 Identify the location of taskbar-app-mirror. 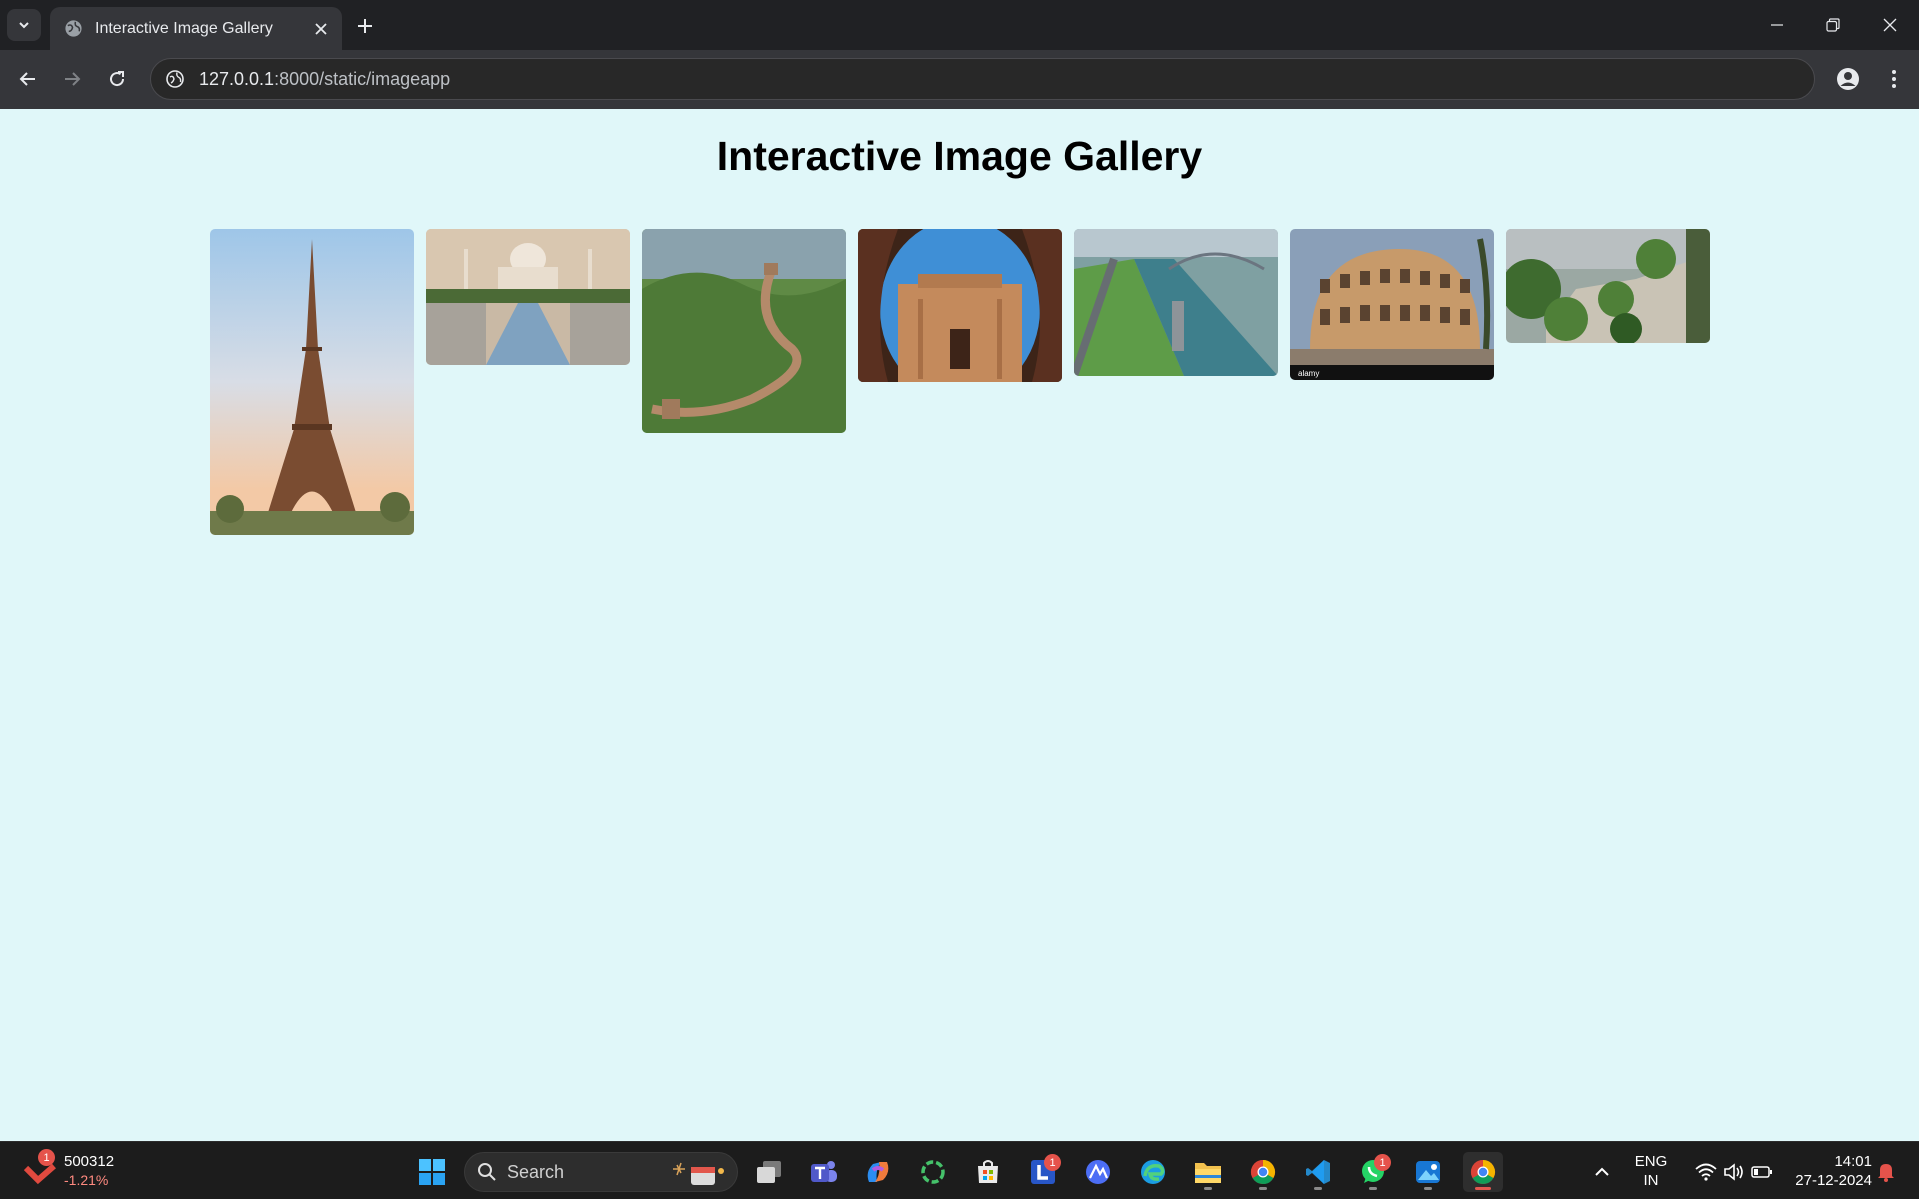
(1098, 1172).